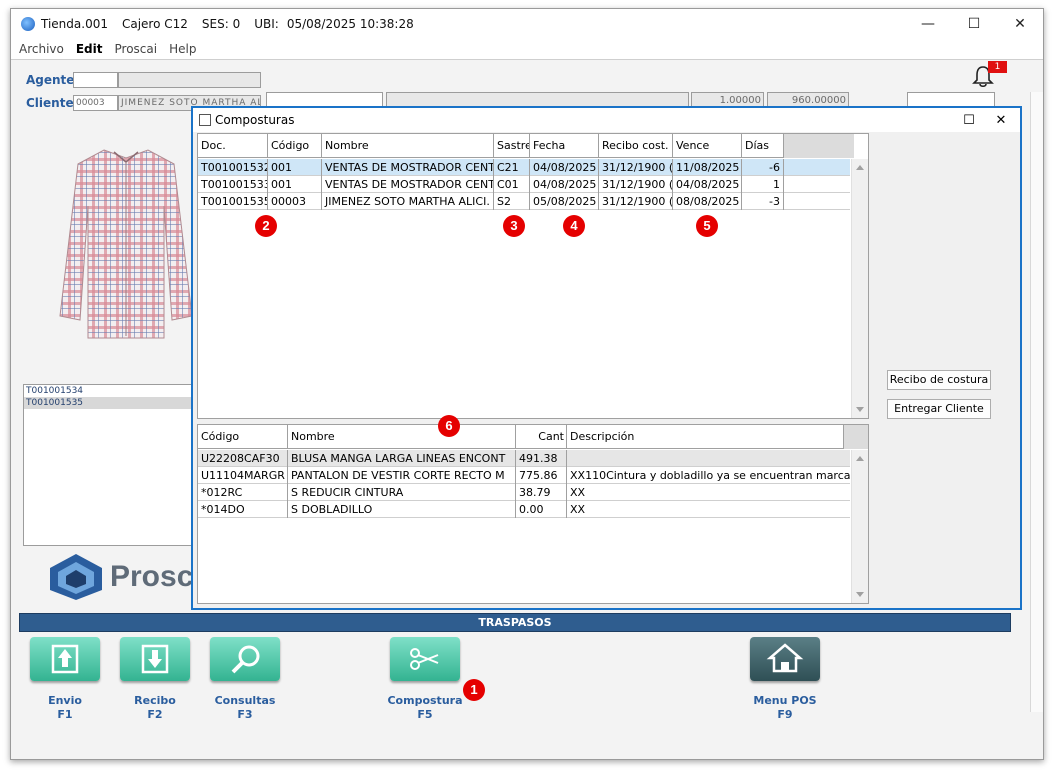  Describe the element at coordinates (28, 24) in the screenshot. I see `globe-icon` at that location.